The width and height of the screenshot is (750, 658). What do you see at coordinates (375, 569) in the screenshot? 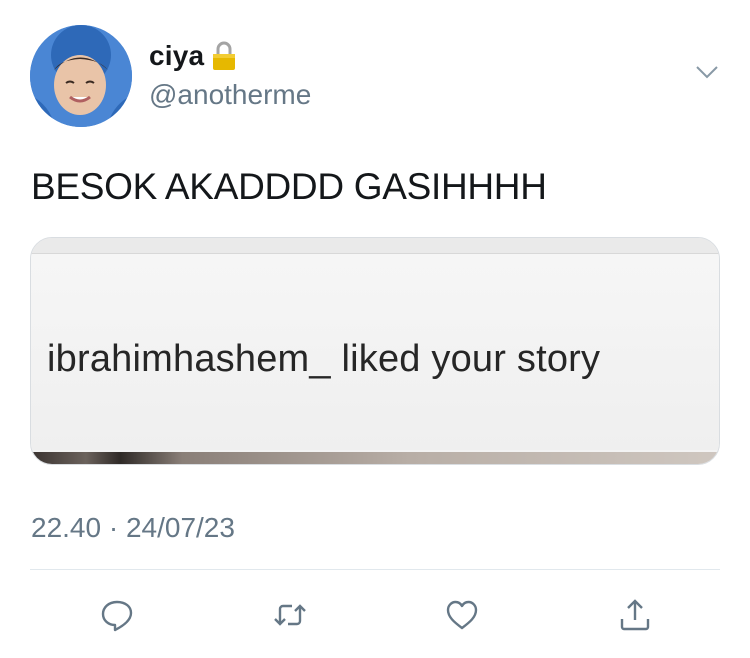
I see `divider` at bounding box center [375, 569].